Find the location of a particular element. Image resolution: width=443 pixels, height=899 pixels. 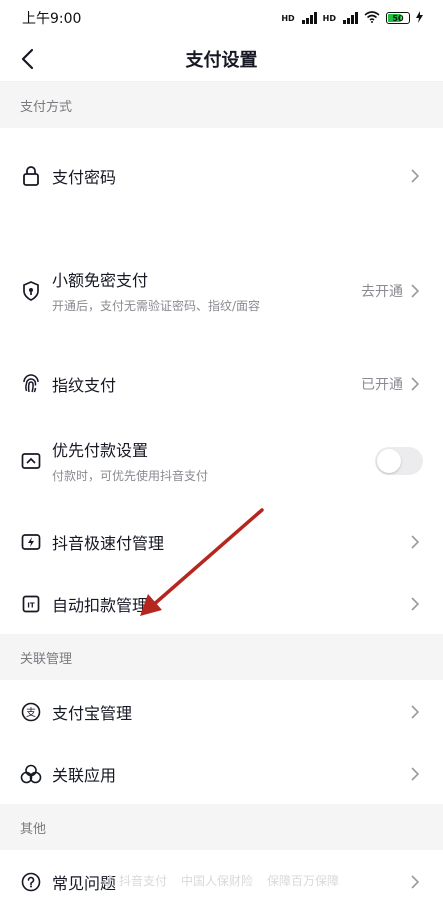

page-title: 支付设置 is located at coordinates (221, 60).